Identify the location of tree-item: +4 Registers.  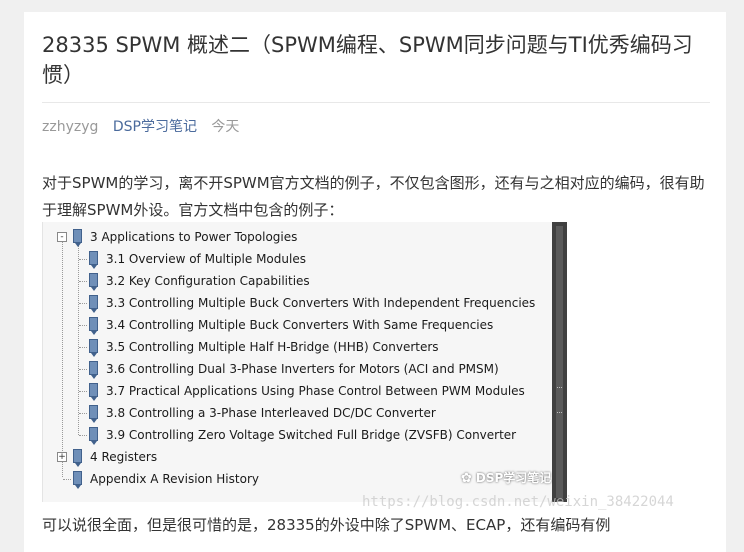
(295, 457).